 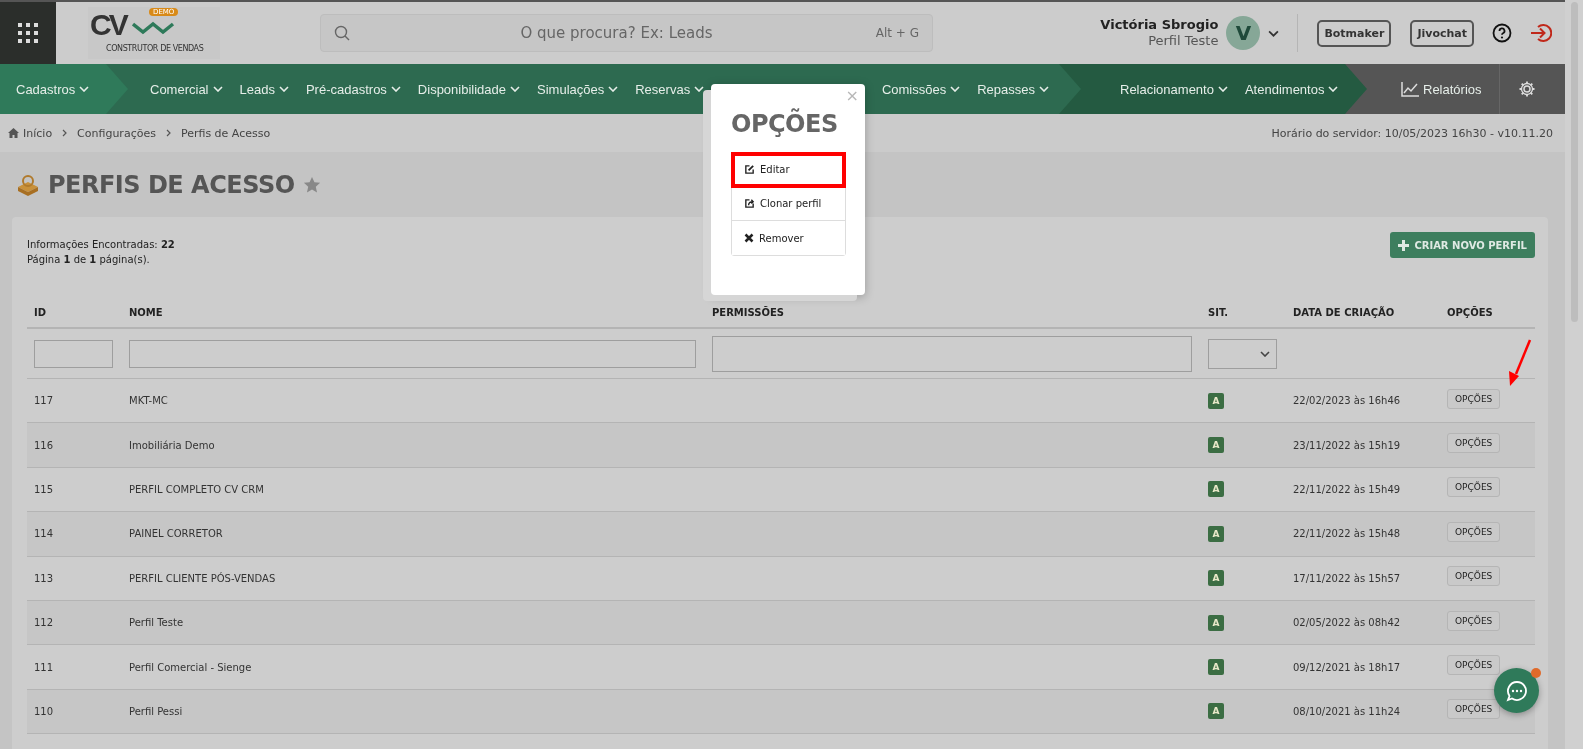 What do you see at coordinates (44, 401) in the screenshot?
I see `table-cell: 117` at bounding box center [44, 401].